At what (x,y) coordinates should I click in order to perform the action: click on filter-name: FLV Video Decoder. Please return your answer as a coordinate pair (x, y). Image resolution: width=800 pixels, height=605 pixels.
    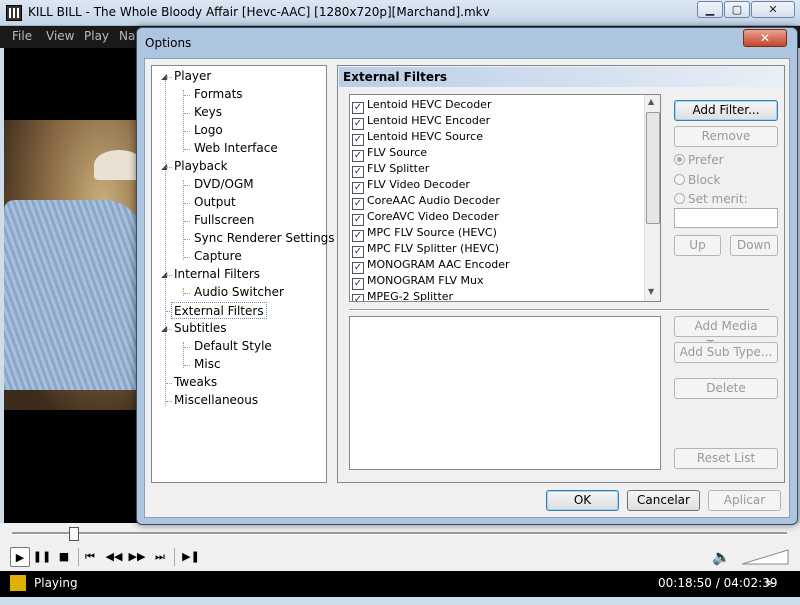
    Looking at the image, I should click on (418, 184).